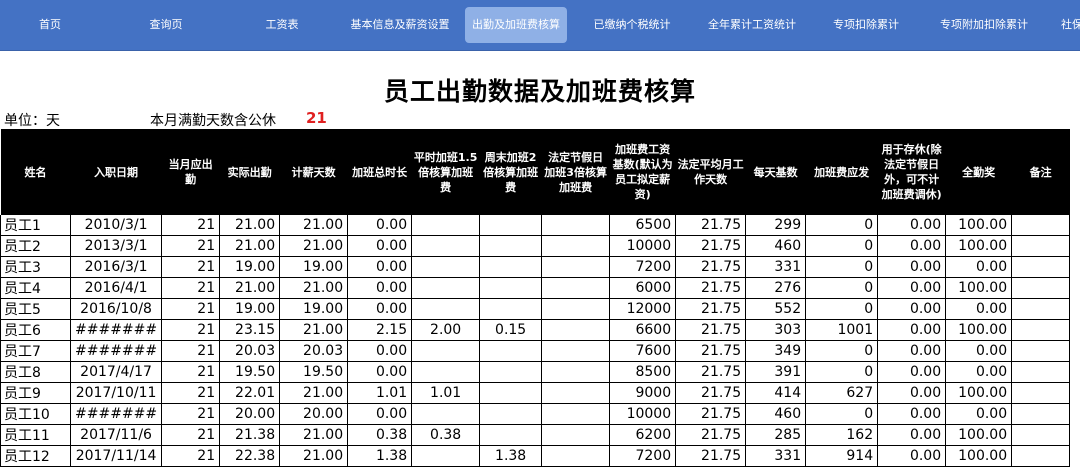 Image resolution: width=1080 pixels, height=472 pixels. I want to click on cell-hire-date: 2017/10/11, so click(116, 393).